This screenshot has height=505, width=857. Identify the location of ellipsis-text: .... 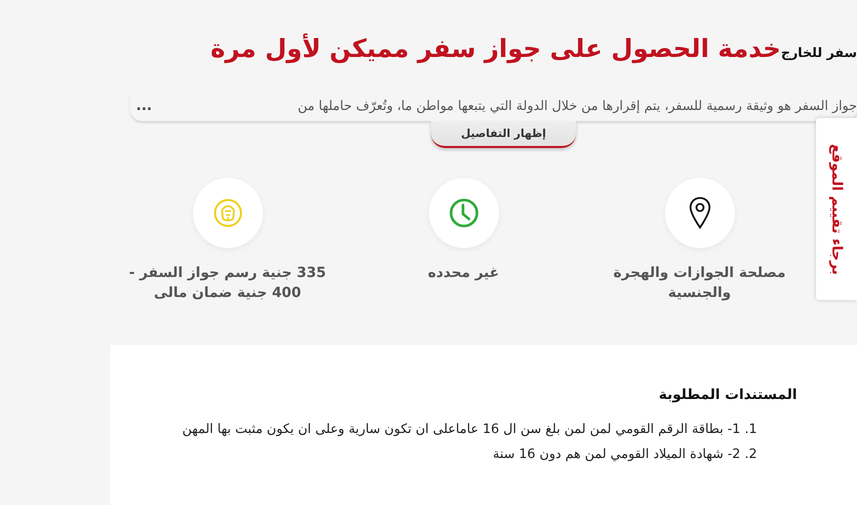
(144, 106).